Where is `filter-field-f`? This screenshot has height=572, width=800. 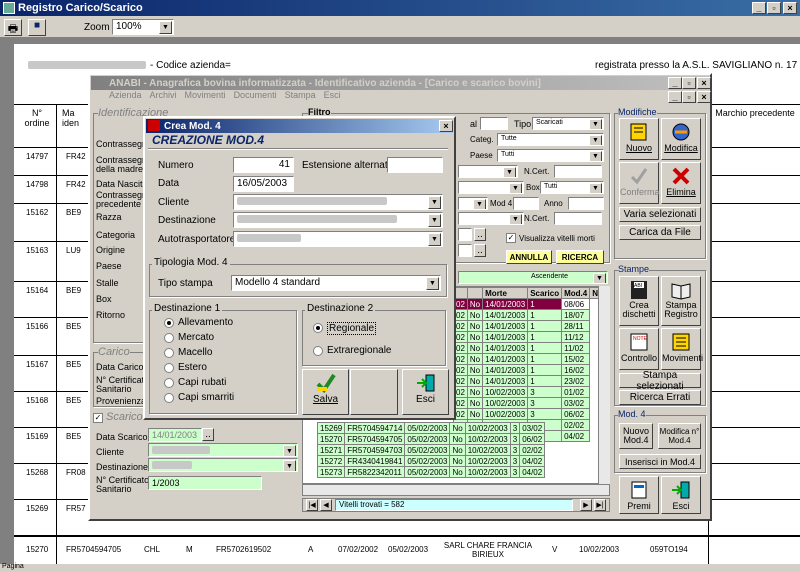
filter-field-f is located at coordinates (465, 250).